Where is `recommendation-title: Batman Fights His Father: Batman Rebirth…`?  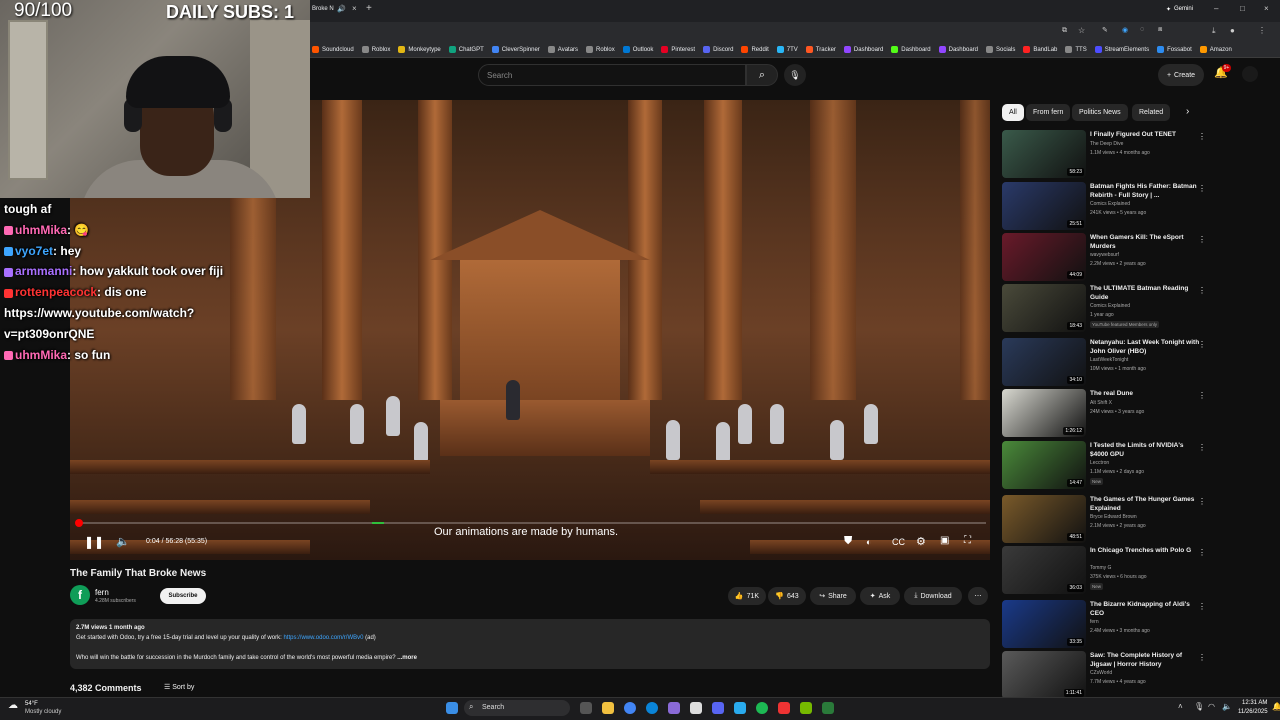 recommendation-title: Batman Fights His Father: Batman Rebirth… is located at coordinates (1145, 191).